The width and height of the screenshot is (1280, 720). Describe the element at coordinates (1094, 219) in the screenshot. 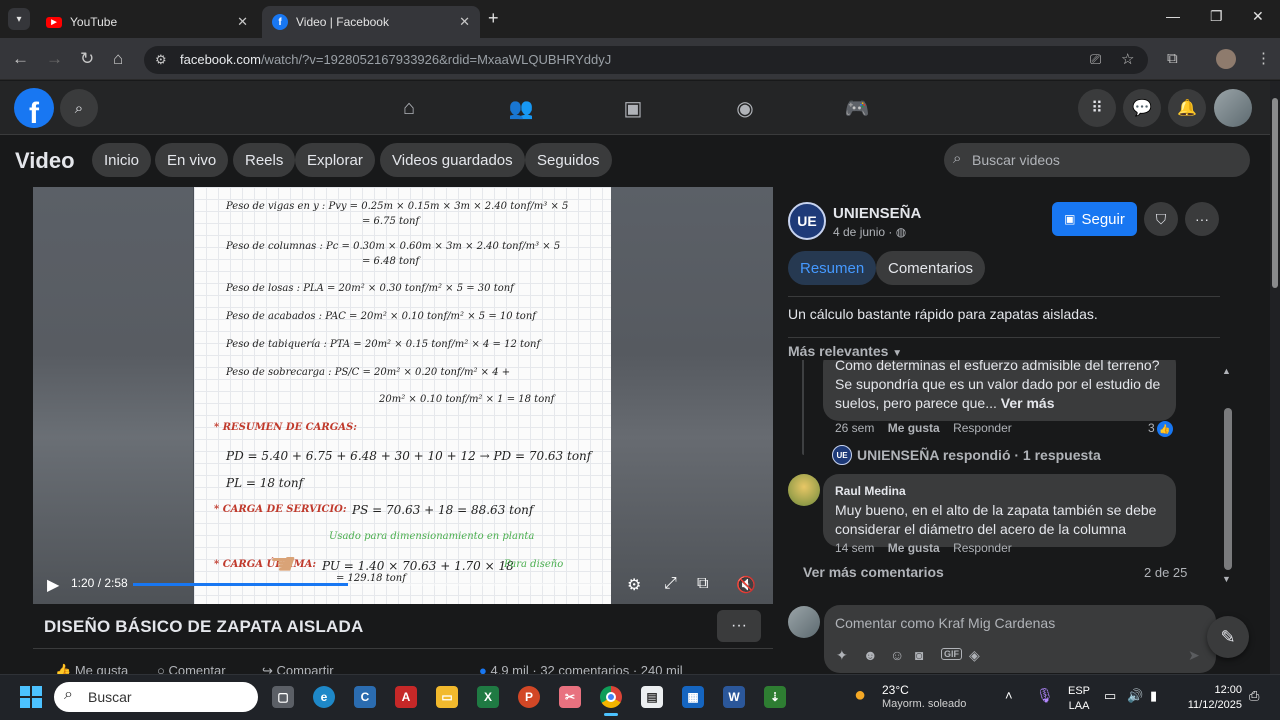

I see `follow-button: ▣ Seguir` at that location.